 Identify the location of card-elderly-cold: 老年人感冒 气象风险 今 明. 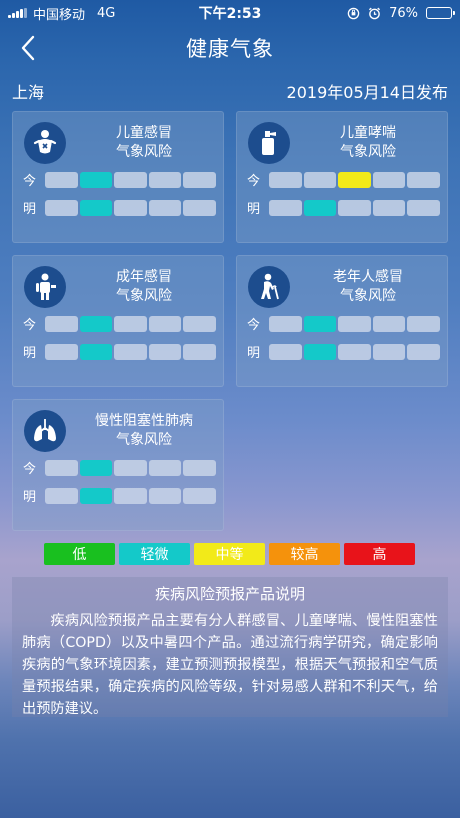
(342, 321).